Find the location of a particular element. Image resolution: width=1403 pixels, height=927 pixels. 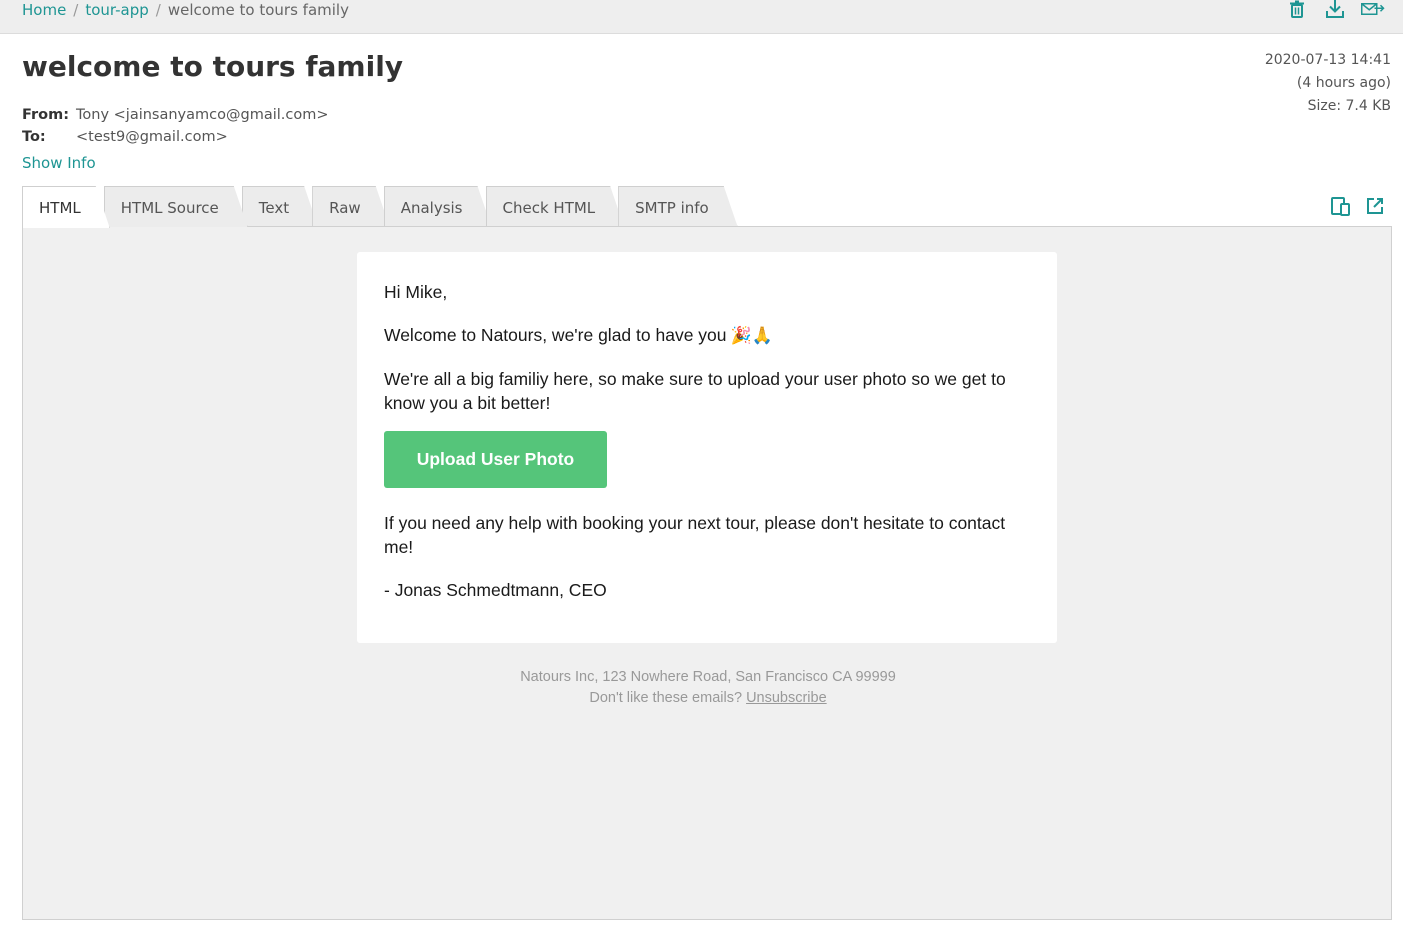

to-label: To: is located at coordinates (34, 137).